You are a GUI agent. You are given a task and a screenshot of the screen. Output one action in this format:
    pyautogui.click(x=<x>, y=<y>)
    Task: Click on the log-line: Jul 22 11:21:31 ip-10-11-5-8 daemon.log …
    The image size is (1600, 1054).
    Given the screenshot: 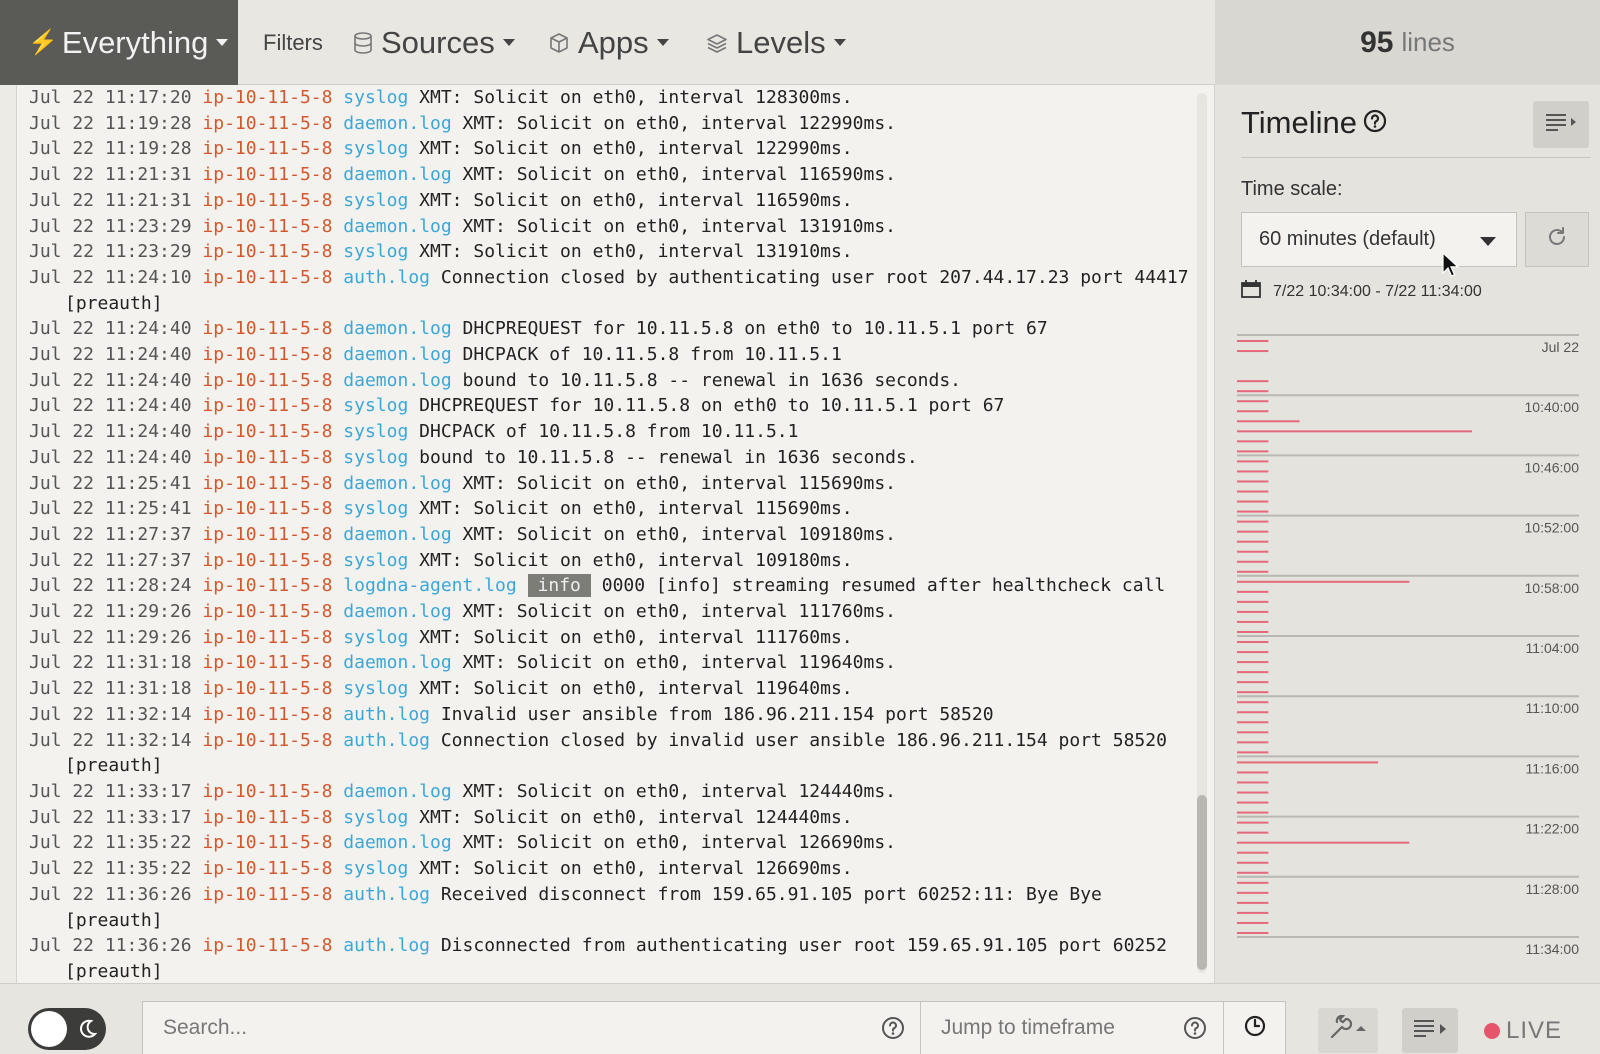 What is the action you would take?
    pyautogui.click(x=609, y=175)
    